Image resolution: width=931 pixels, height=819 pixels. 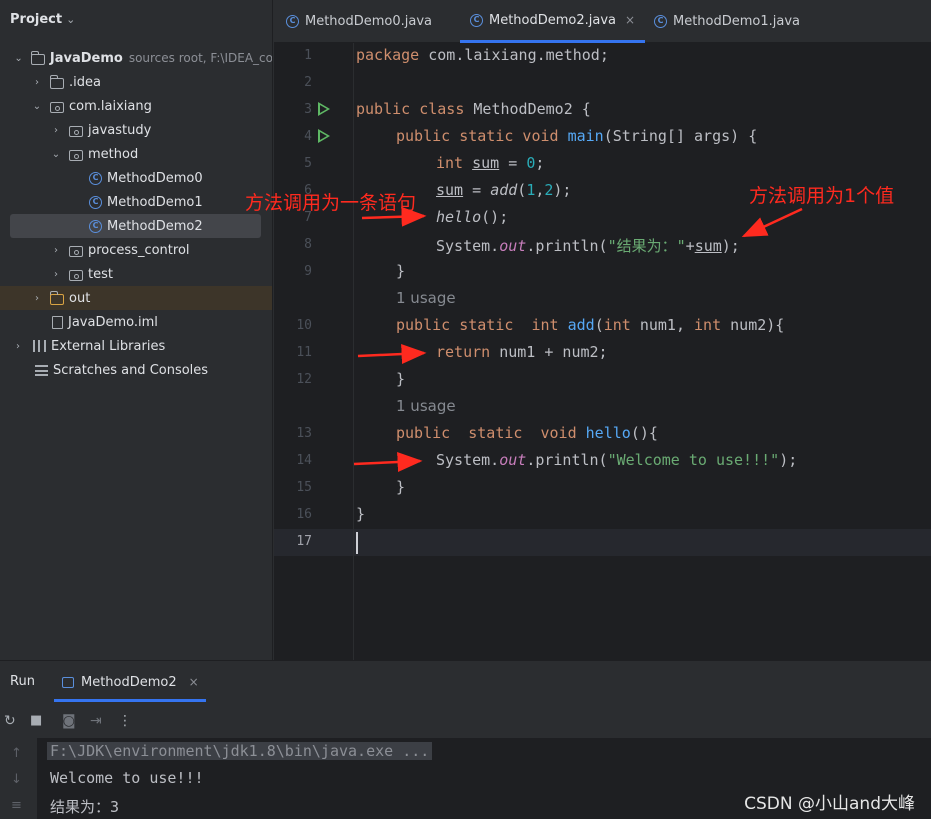 What do you see at coordinates (131, 370) in the screenshot?
I see `tree-item-label: Scratches and Consoles` at bounding box center [131, 370].